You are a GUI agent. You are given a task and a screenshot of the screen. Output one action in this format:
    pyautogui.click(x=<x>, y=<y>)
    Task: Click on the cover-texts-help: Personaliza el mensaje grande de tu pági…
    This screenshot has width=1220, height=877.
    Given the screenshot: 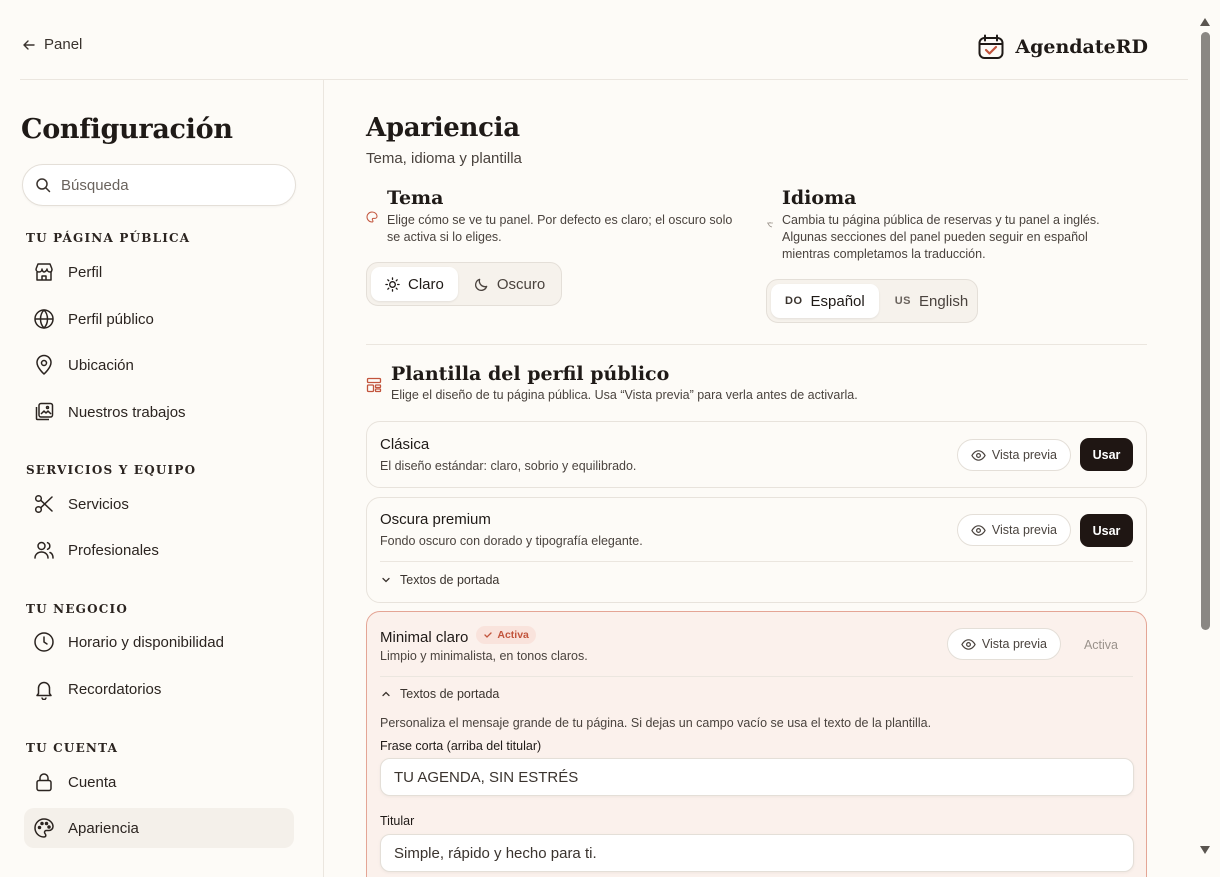 What is the action you would take?
    pyautogui.click(x=656, y=723)
    